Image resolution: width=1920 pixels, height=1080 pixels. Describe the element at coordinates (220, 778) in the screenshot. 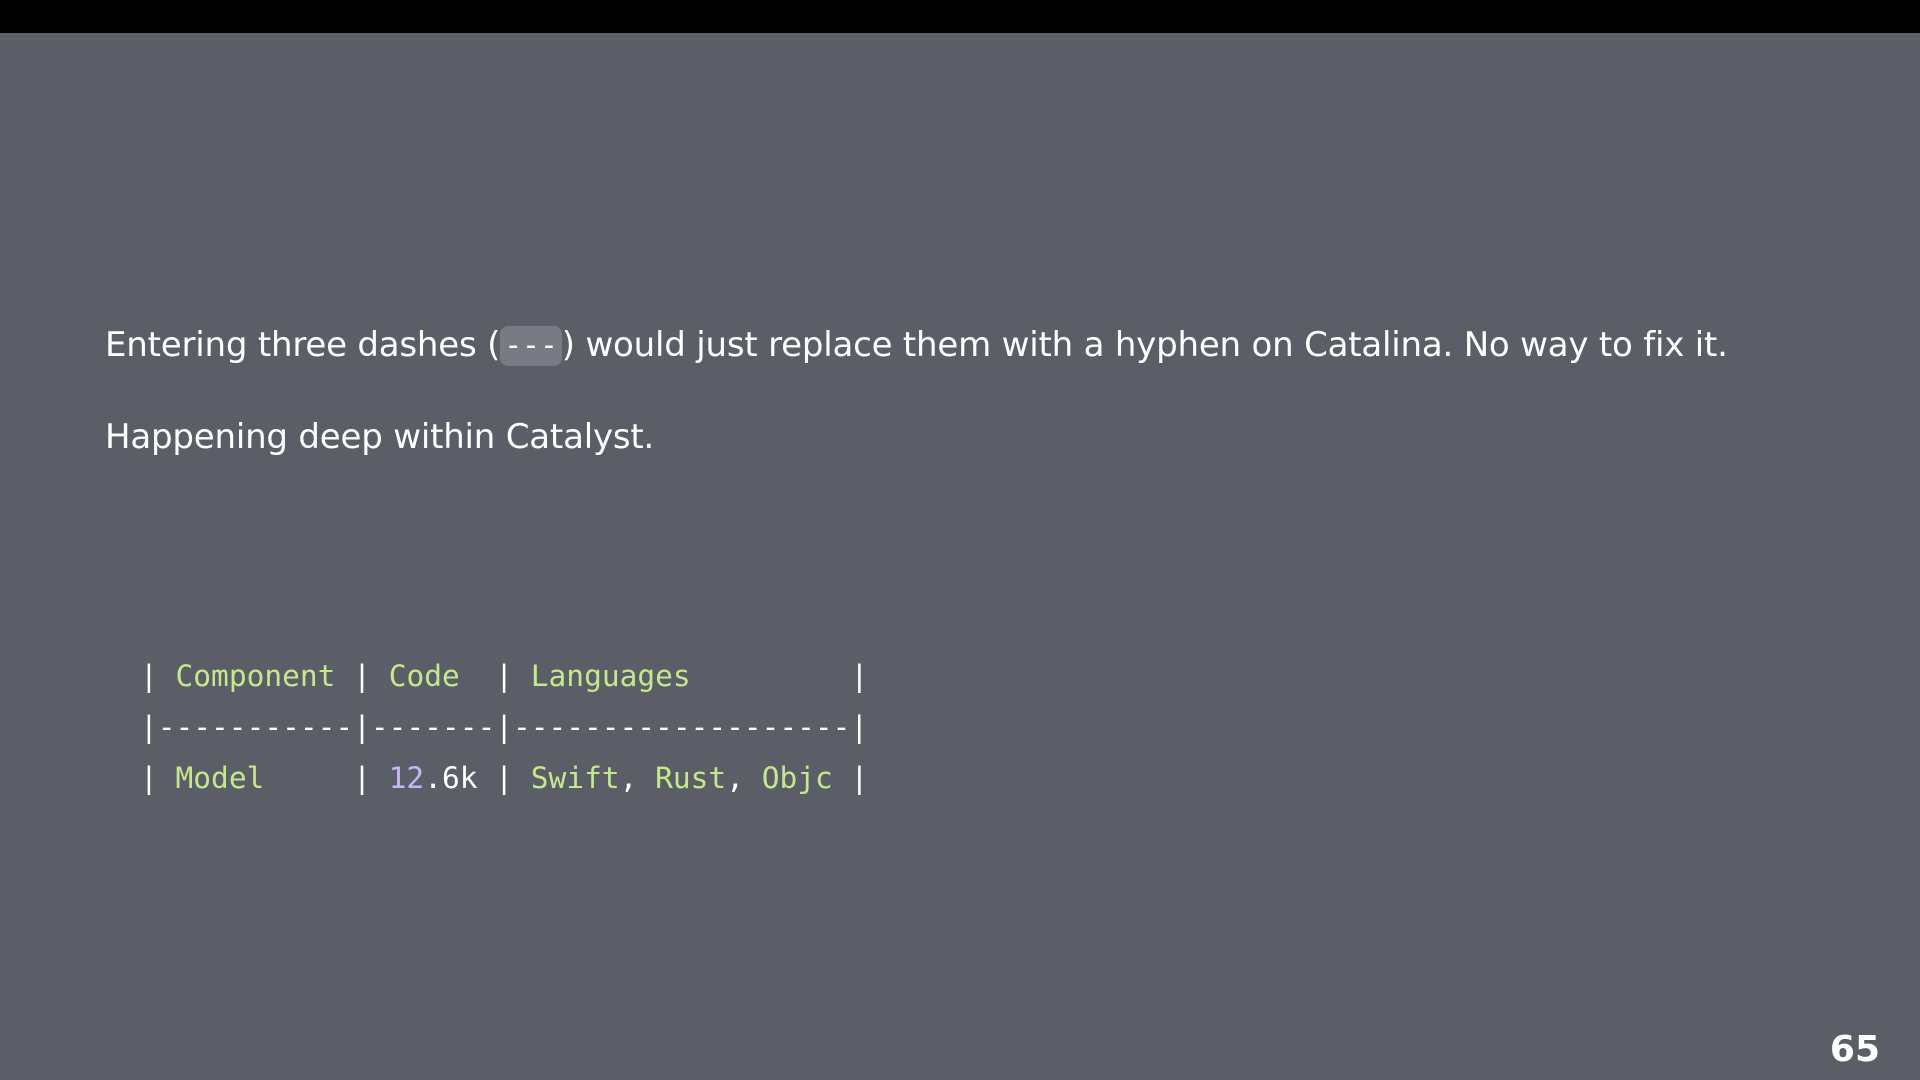

I see `cell-component: Model` at that location.